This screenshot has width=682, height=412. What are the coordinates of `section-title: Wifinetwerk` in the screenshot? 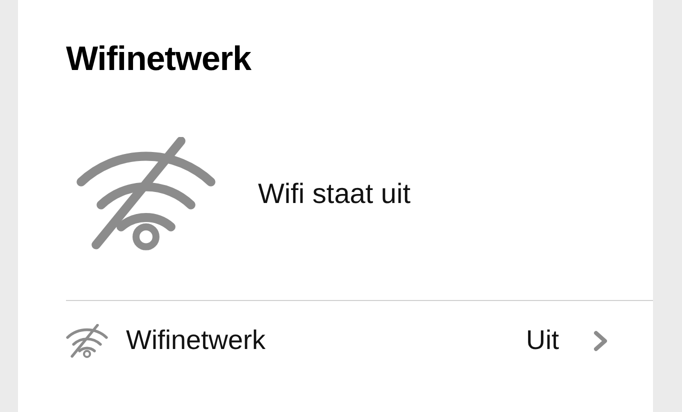 It's located at (159, 59).